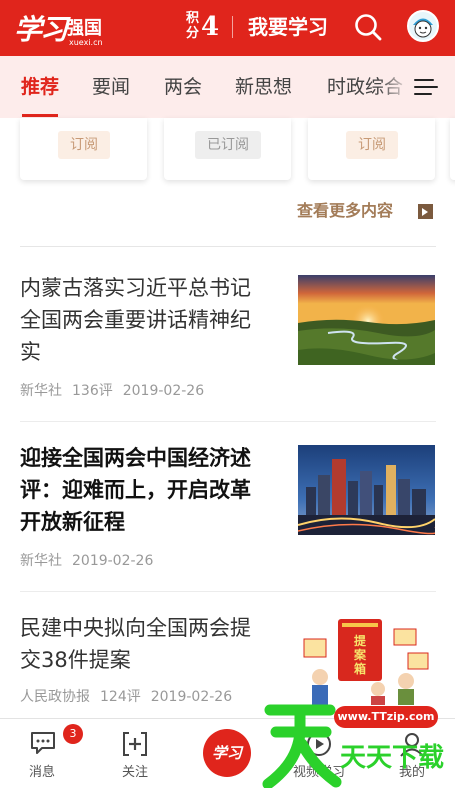 The height and width of the screenshot is (788, 455). I want to click on proposal-box-char: 箱, so click(360, 668).